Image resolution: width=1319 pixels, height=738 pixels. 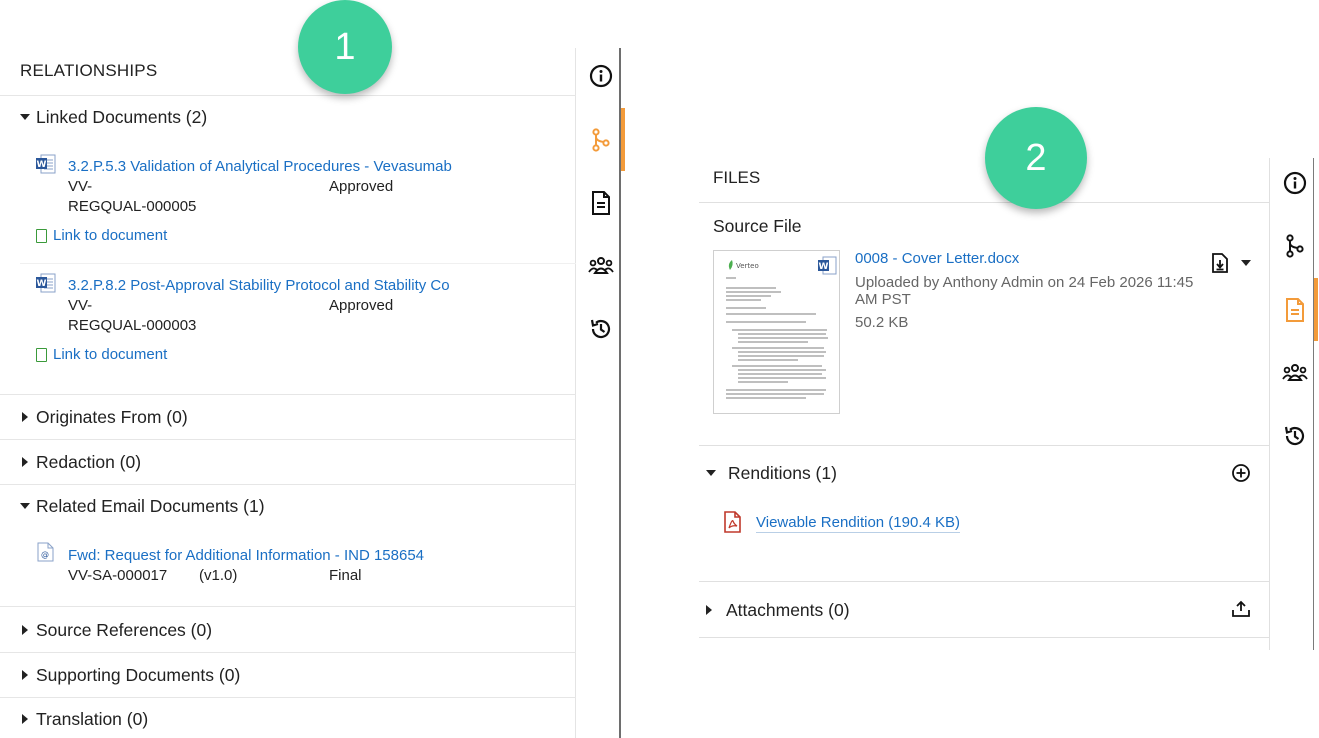 What do you see at coordinates (788, 609) in the screenshot?
I see `section-label: Attachments (0)` at bounding box center [788, 609].